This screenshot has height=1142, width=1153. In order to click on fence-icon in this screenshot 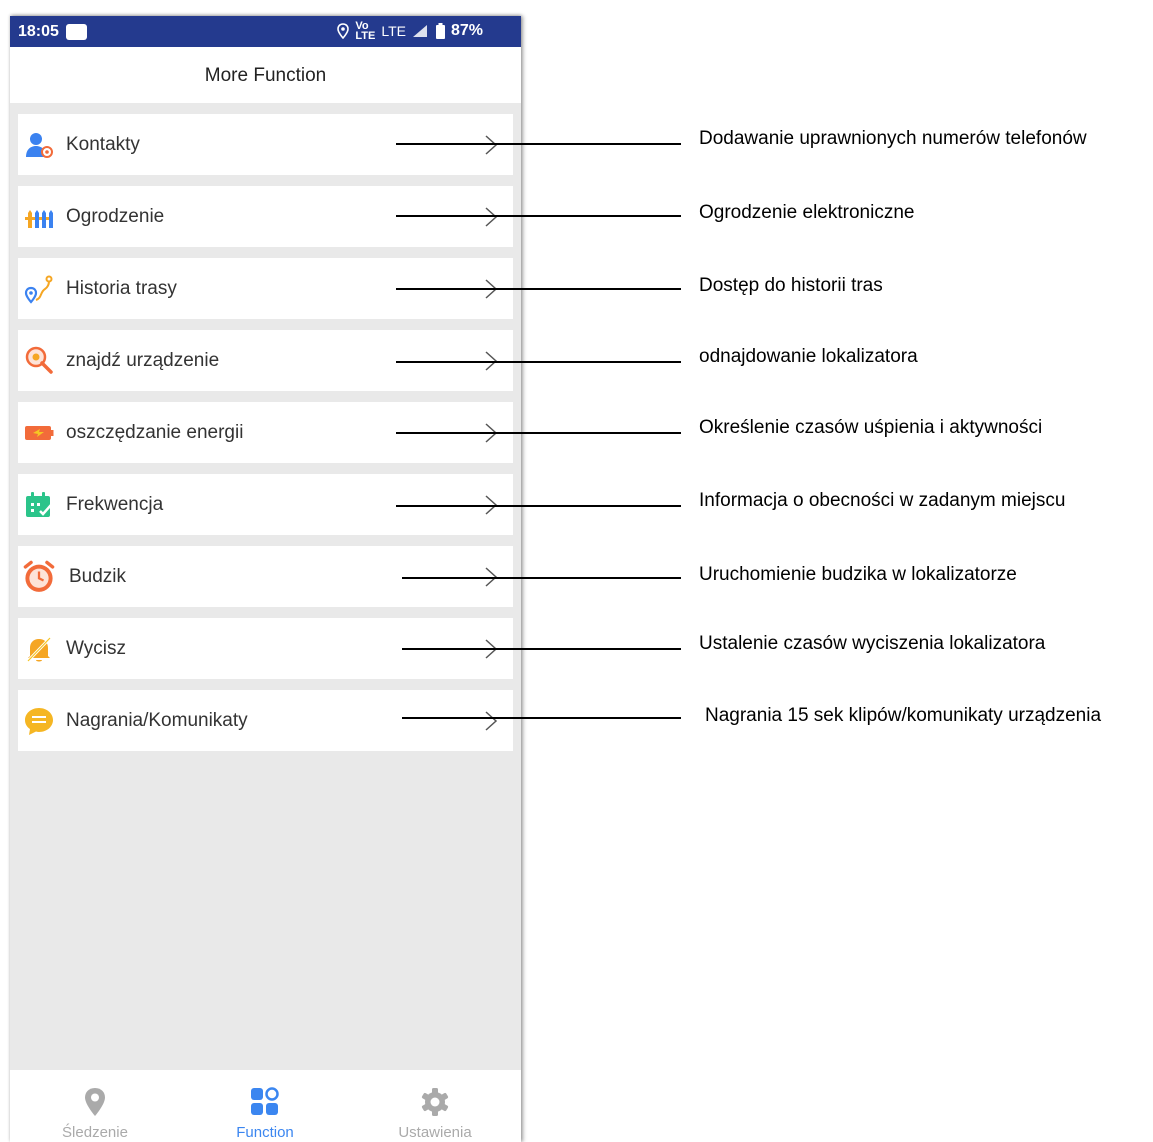, I will do `click(39, 219)`.